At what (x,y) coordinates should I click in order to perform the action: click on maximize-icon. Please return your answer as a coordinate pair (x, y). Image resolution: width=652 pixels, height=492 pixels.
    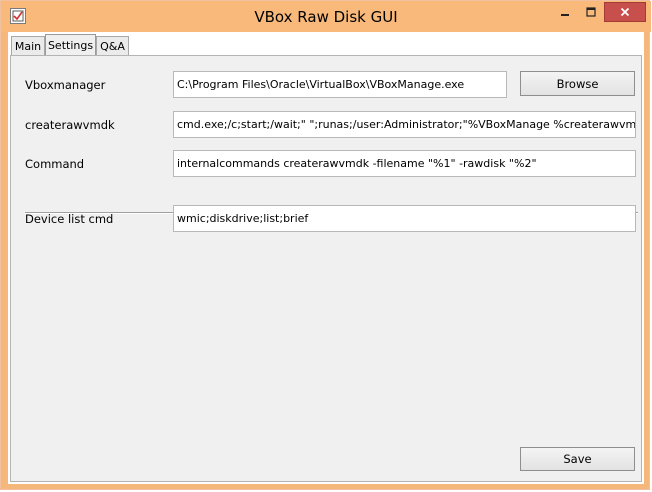
    Looking at the image, I should click on (591, 12).